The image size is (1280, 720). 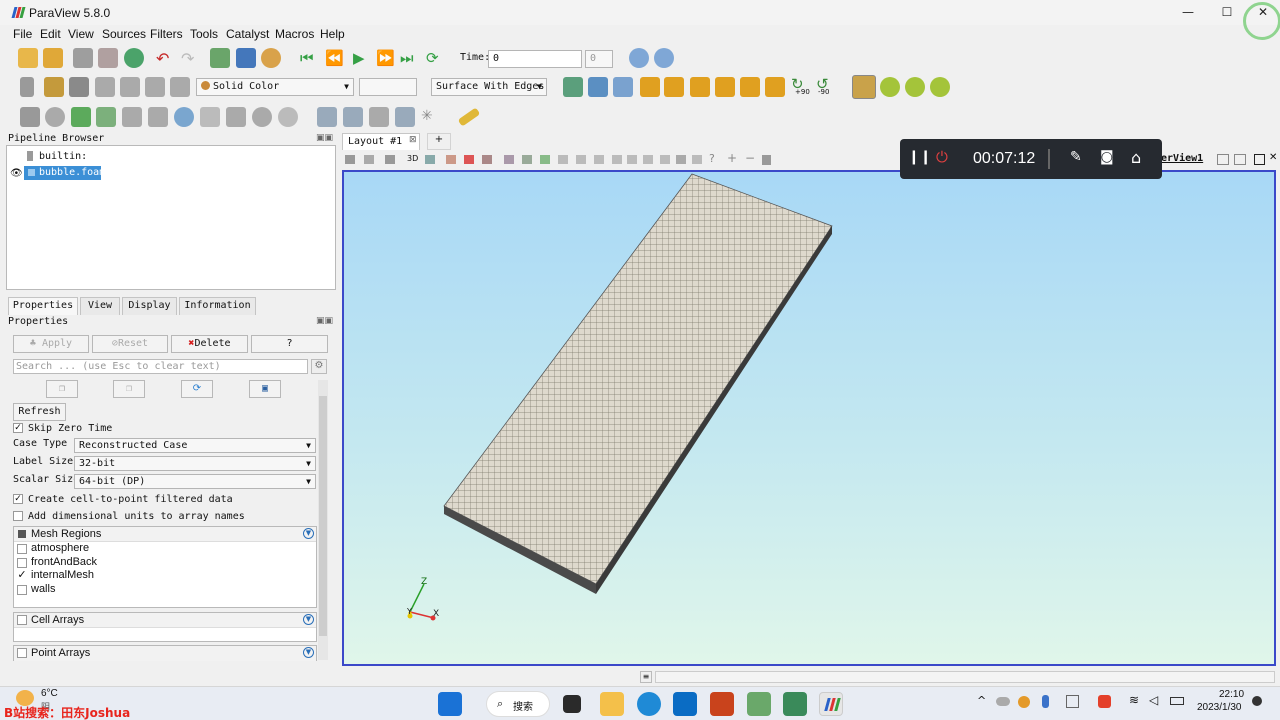 What do you see at coordinates (369, 159) in the screenshot?
I see `camera-link-icon` at bounding box center [369, 159].